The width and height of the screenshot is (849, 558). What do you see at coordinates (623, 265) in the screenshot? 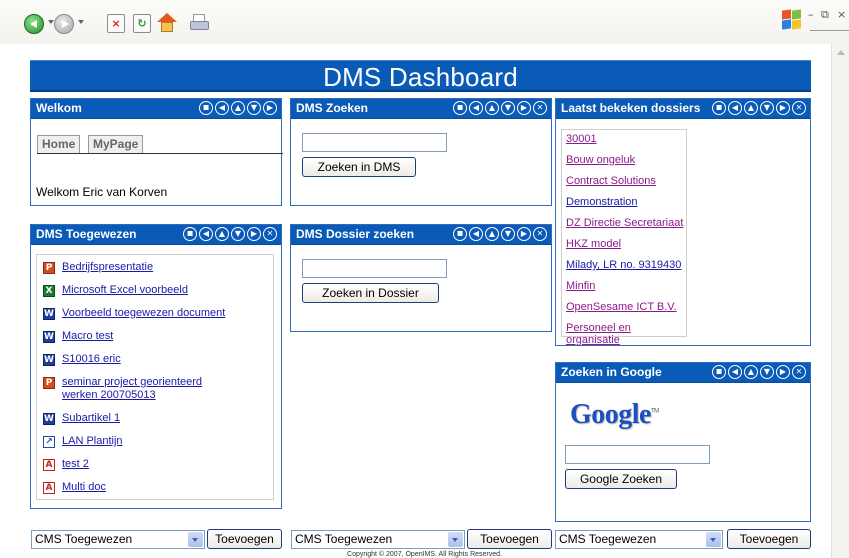
I see `list-item: Milady, LR no. 9319430` at bounding box center [623, 265].